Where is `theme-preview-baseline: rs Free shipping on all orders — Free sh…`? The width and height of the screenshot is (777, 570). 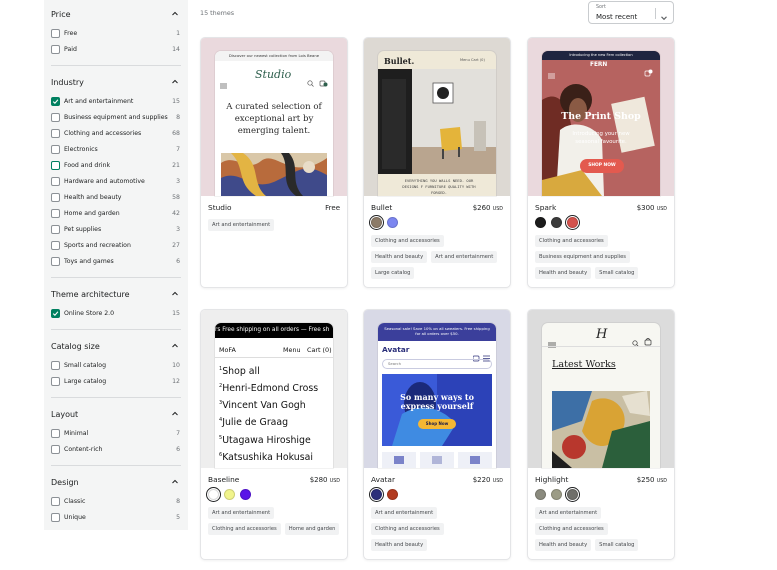 theme-preview-baseline: rs Free shipping on all orders — Free sh… is located at coordinates (274, 389).